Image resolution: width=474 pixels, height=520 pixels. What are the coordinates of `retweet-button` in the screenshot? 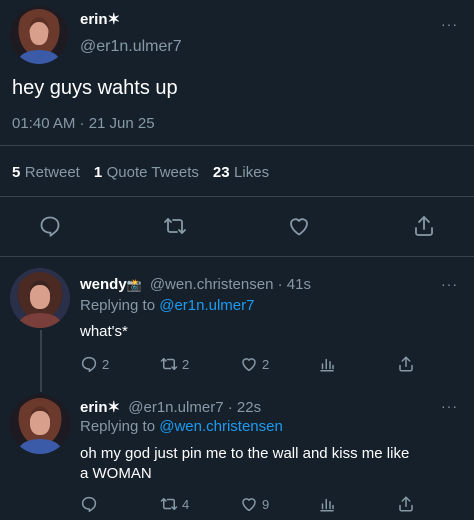 It's located at (175, 226).